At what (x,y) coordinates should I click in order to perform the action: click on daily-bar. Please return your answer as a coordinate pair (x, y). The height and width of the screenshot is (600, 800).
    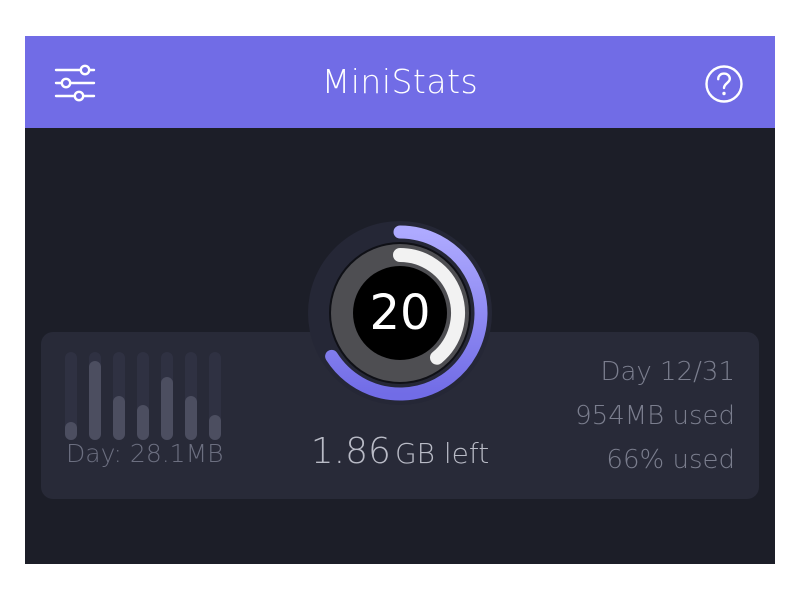
    Looking at the image, I should click on (95, 400).